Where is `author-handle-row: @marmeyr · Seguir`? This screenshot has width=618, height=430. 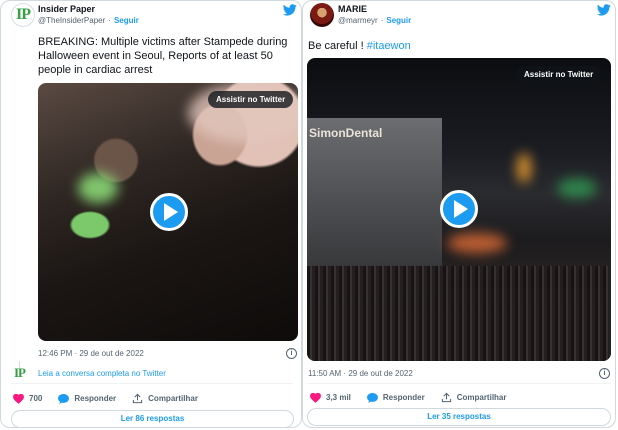
author-handle-row: @marmeyr · Seguir is located at coordinates (374, 20).